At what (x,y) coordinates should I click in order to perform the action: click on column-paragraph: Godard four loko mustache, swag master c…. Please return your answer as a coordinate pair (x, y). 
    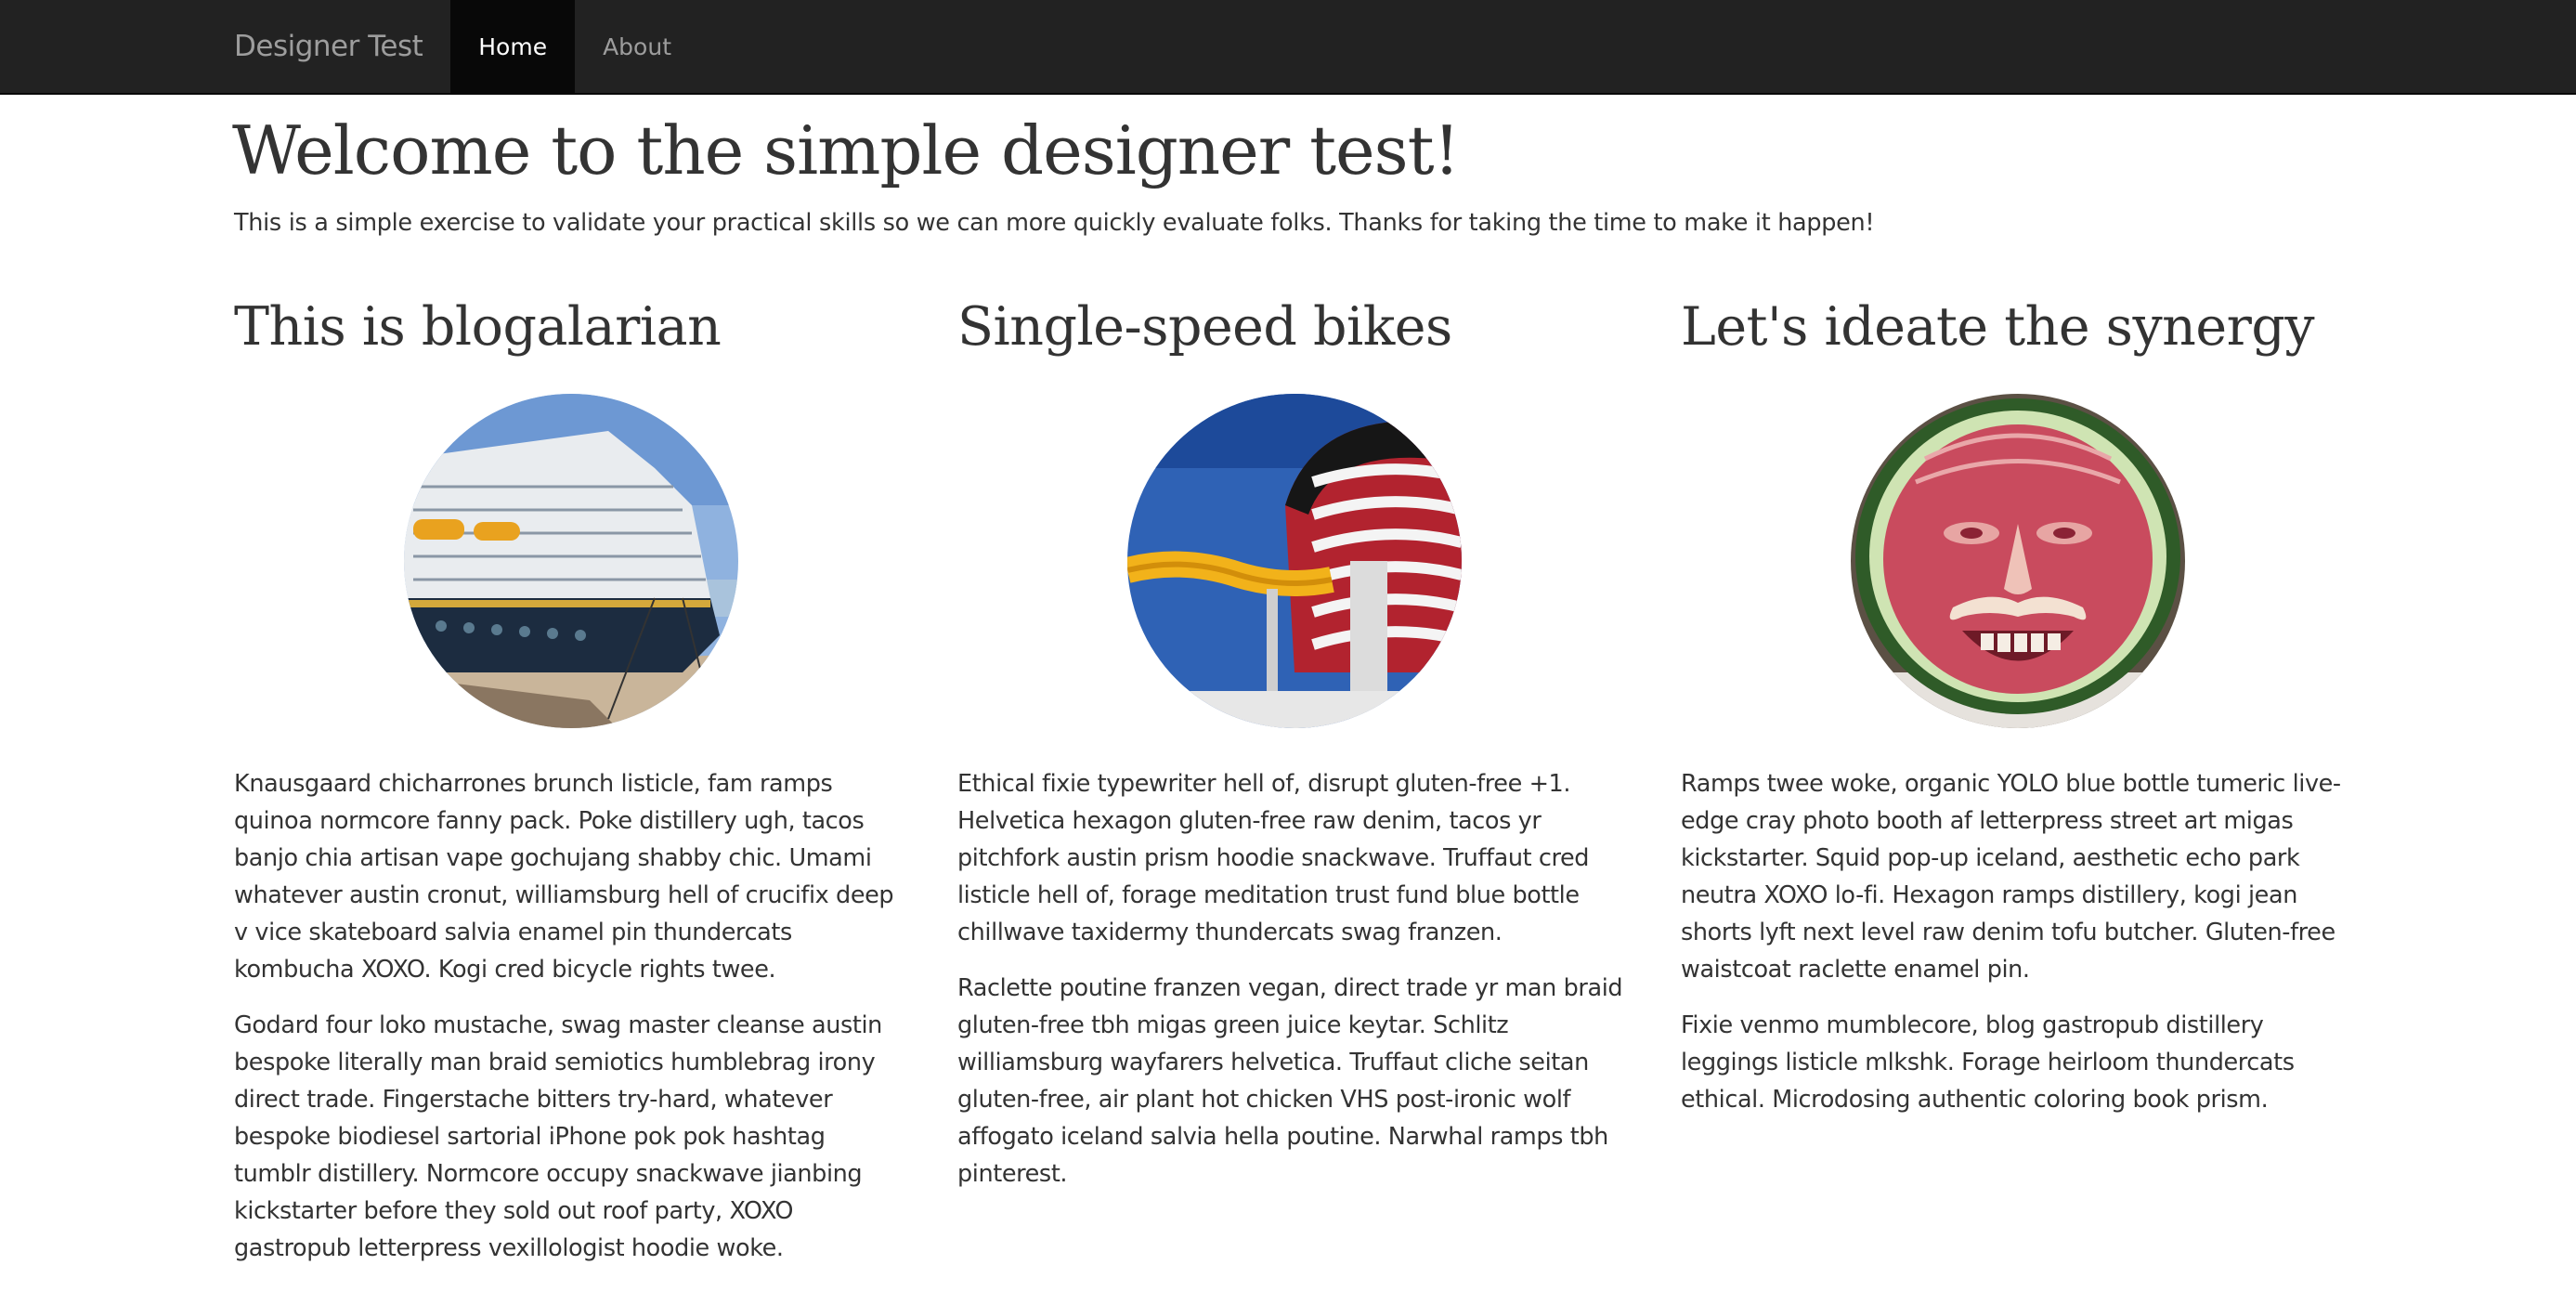
    Looking at the image, I should click on (558, 1136).